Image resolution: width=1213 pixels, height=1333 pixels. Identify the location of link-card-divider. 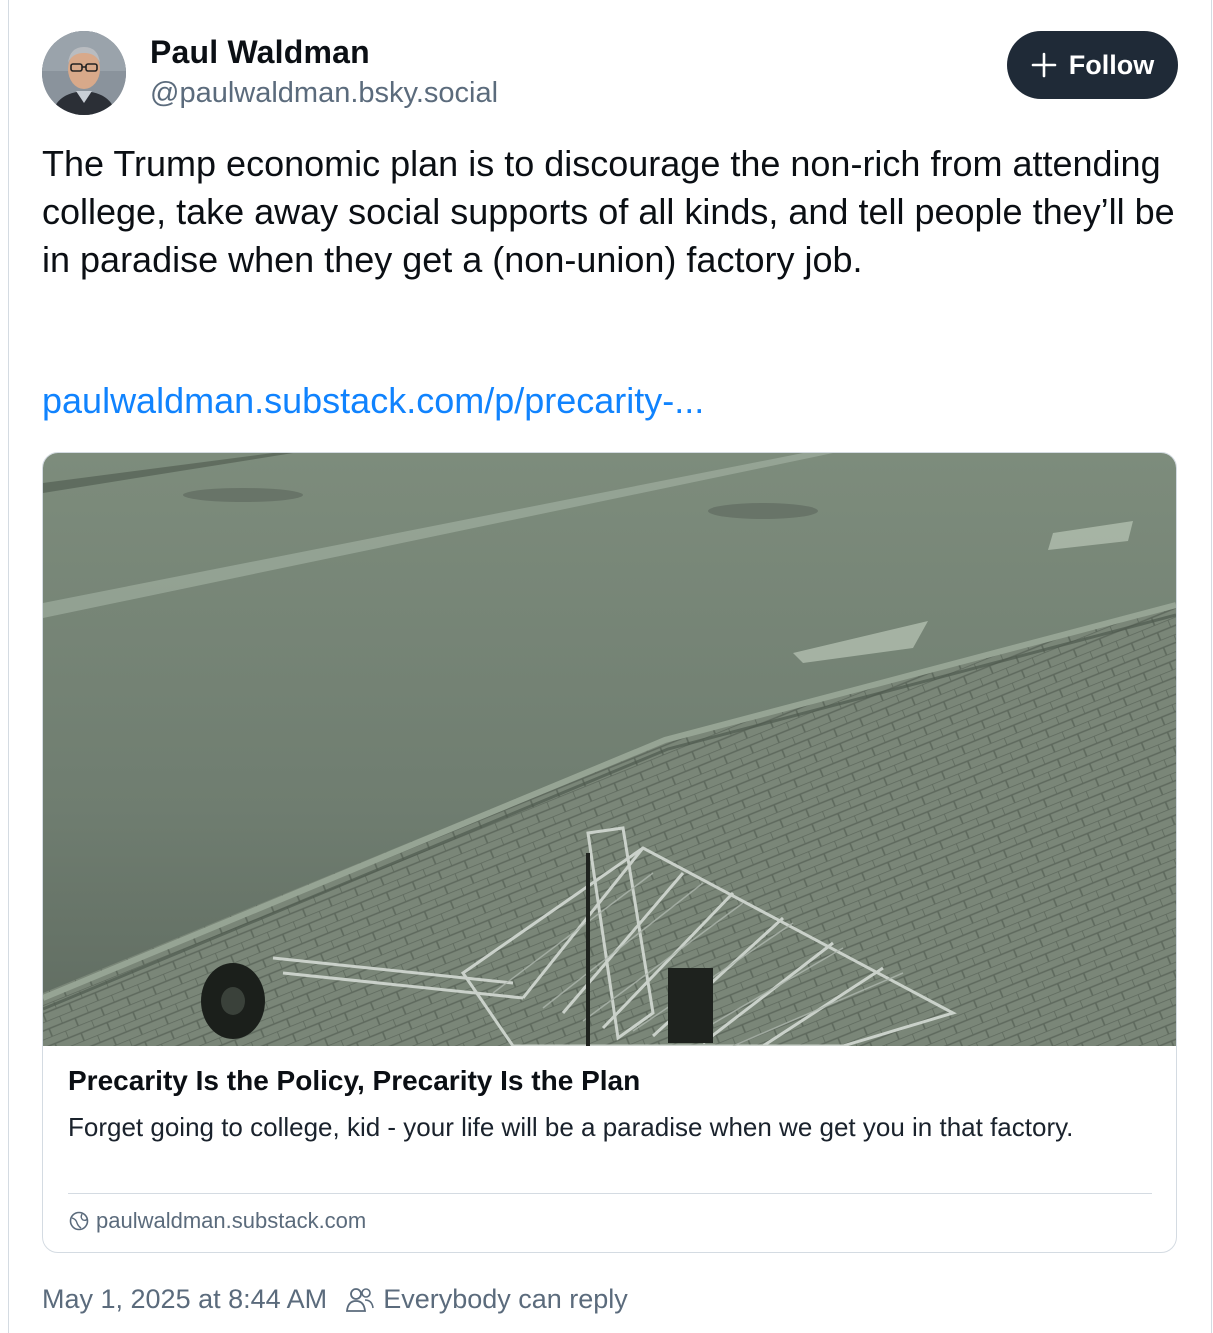
(610, 1193).